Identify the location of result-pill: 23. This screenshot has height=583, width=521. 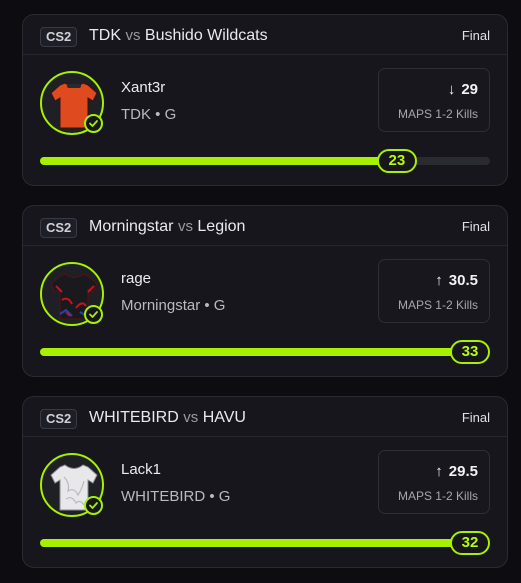
(396, 161).